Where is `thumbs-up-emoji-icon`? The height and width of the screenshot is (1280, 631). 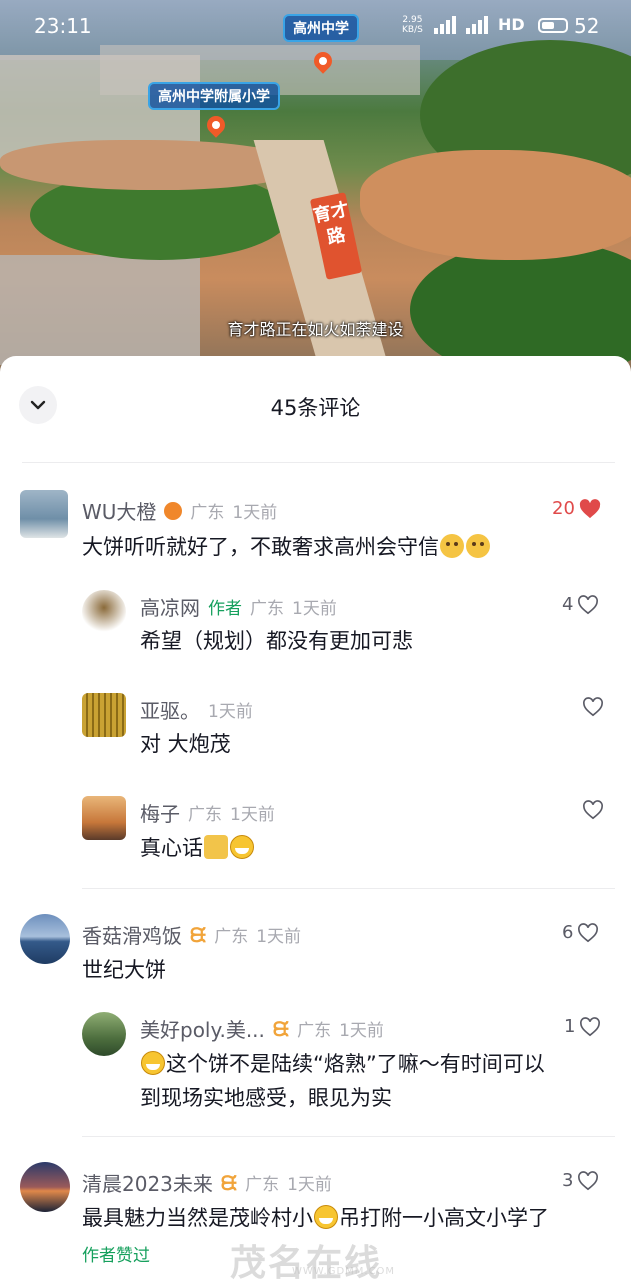 thumbs-up-emoji-icon is located at coordinates (216, 847).